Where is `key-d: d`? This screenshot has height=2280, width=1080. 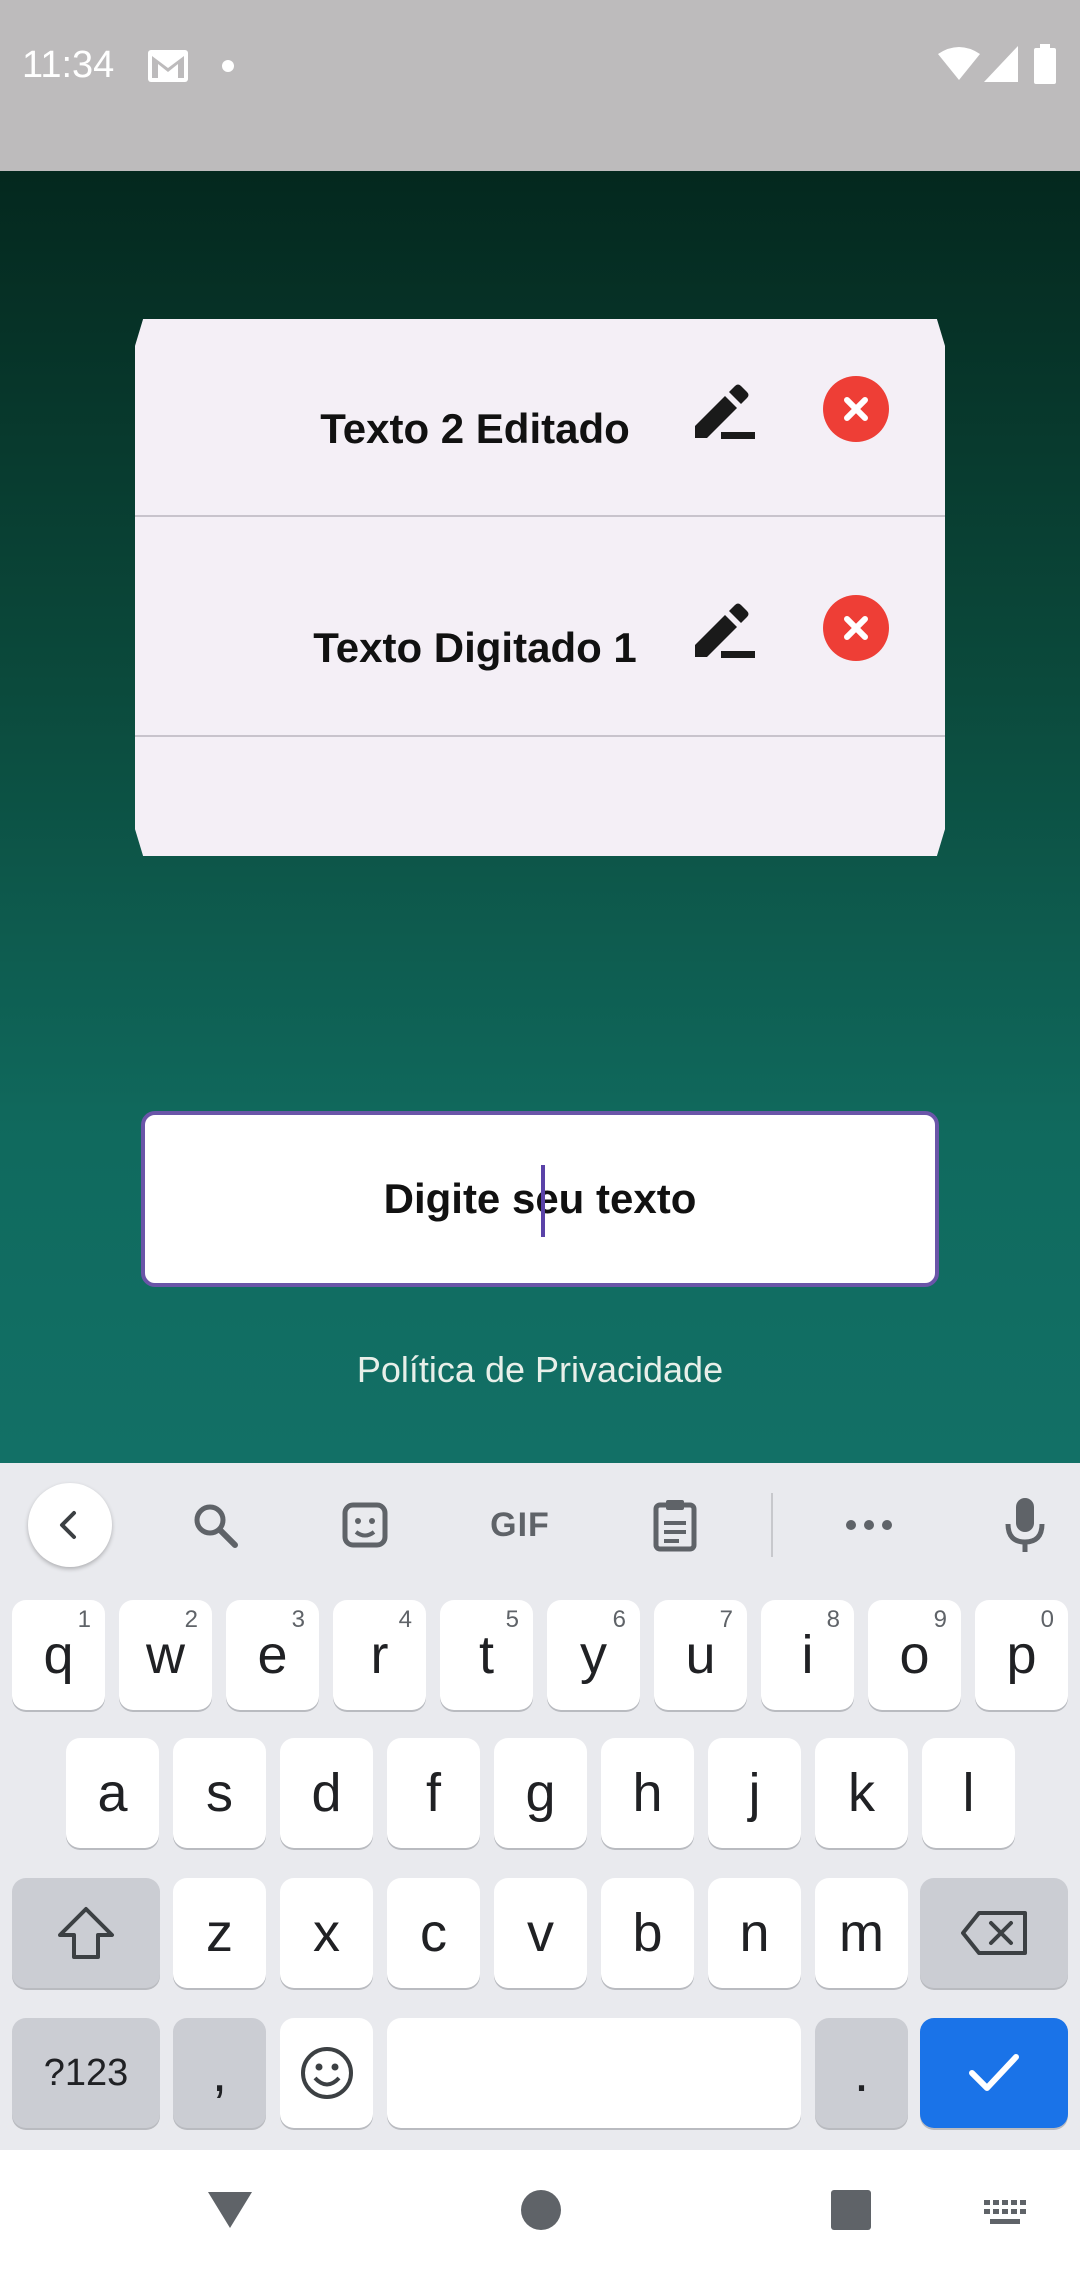 key-d: d is located at coordinates (326, 1793).